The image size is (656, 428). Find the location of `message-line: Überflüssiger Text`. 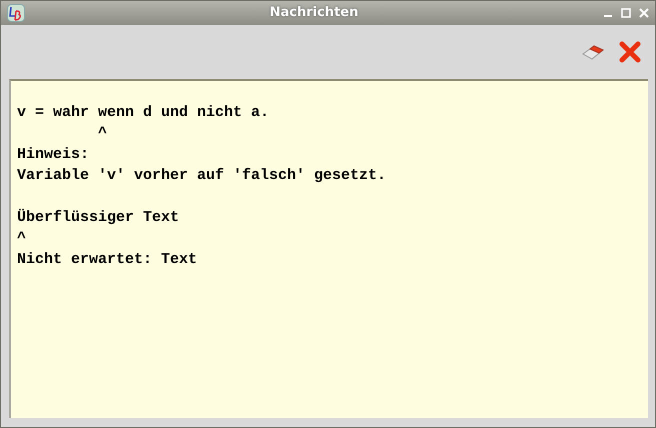

message-line: Überflüssiger Text is located at coordinates (98, 218).